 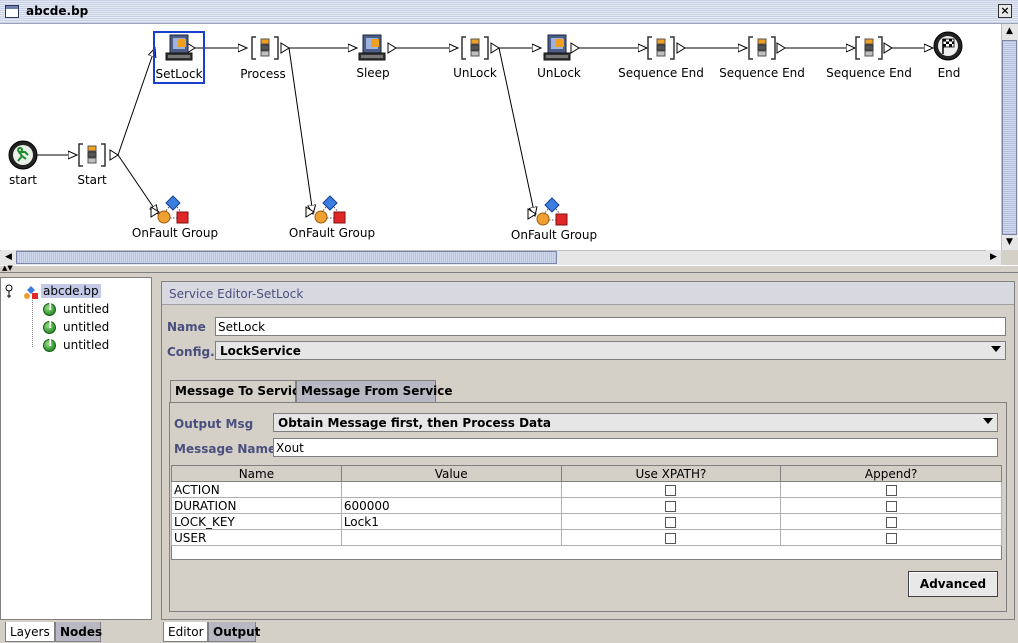 I want to click on node-label-process: Process, so click(x=263, y=74).